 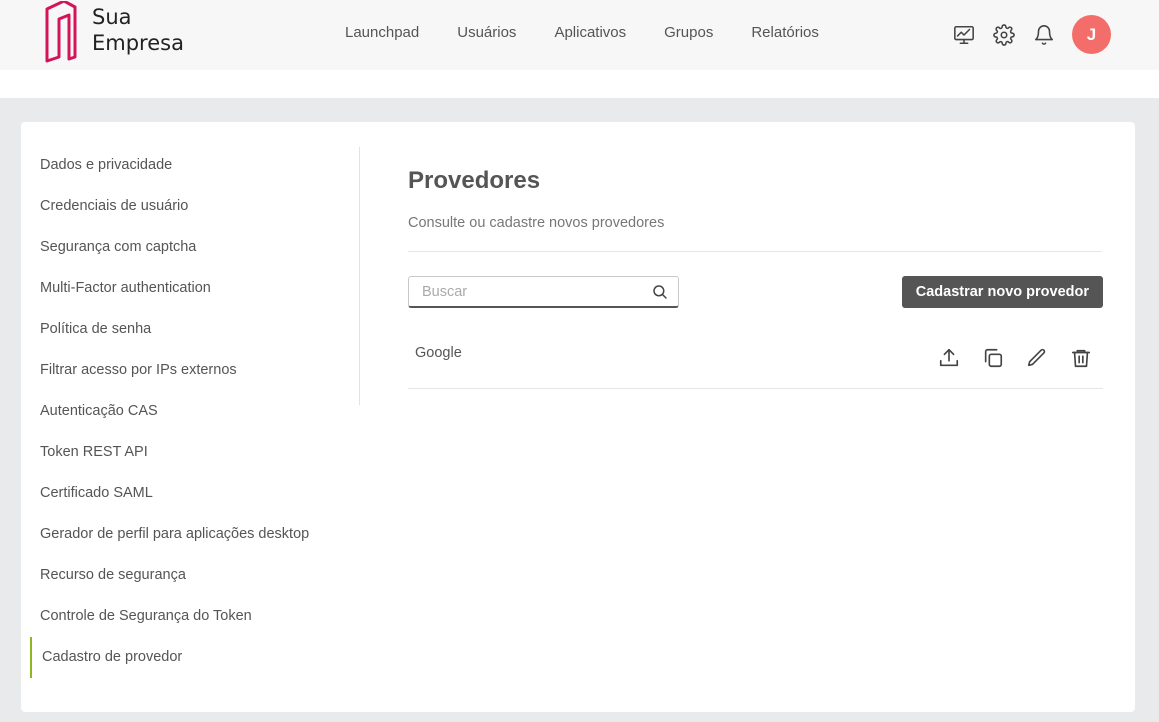 I want to click on header-actions: J, so click(x=1028, y=34).